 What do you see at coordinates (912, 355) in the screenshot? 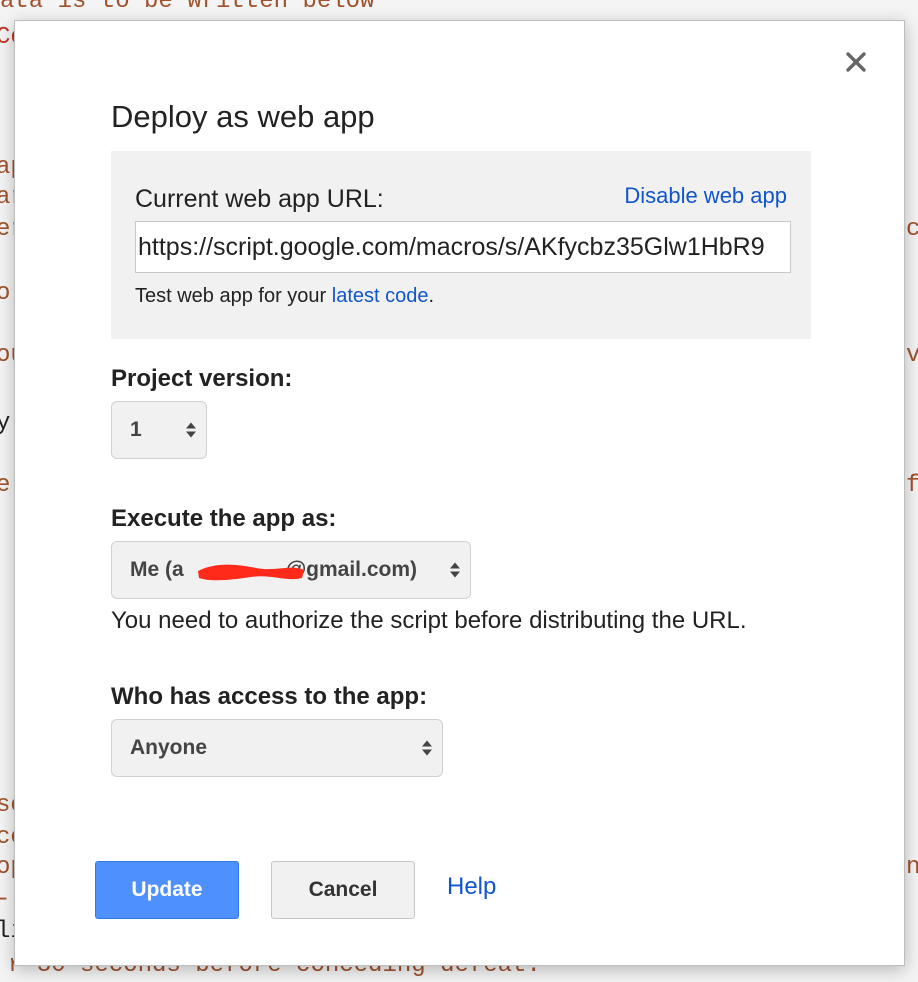
I see `code-line-fragment: v` at bounding box center [912, 355].